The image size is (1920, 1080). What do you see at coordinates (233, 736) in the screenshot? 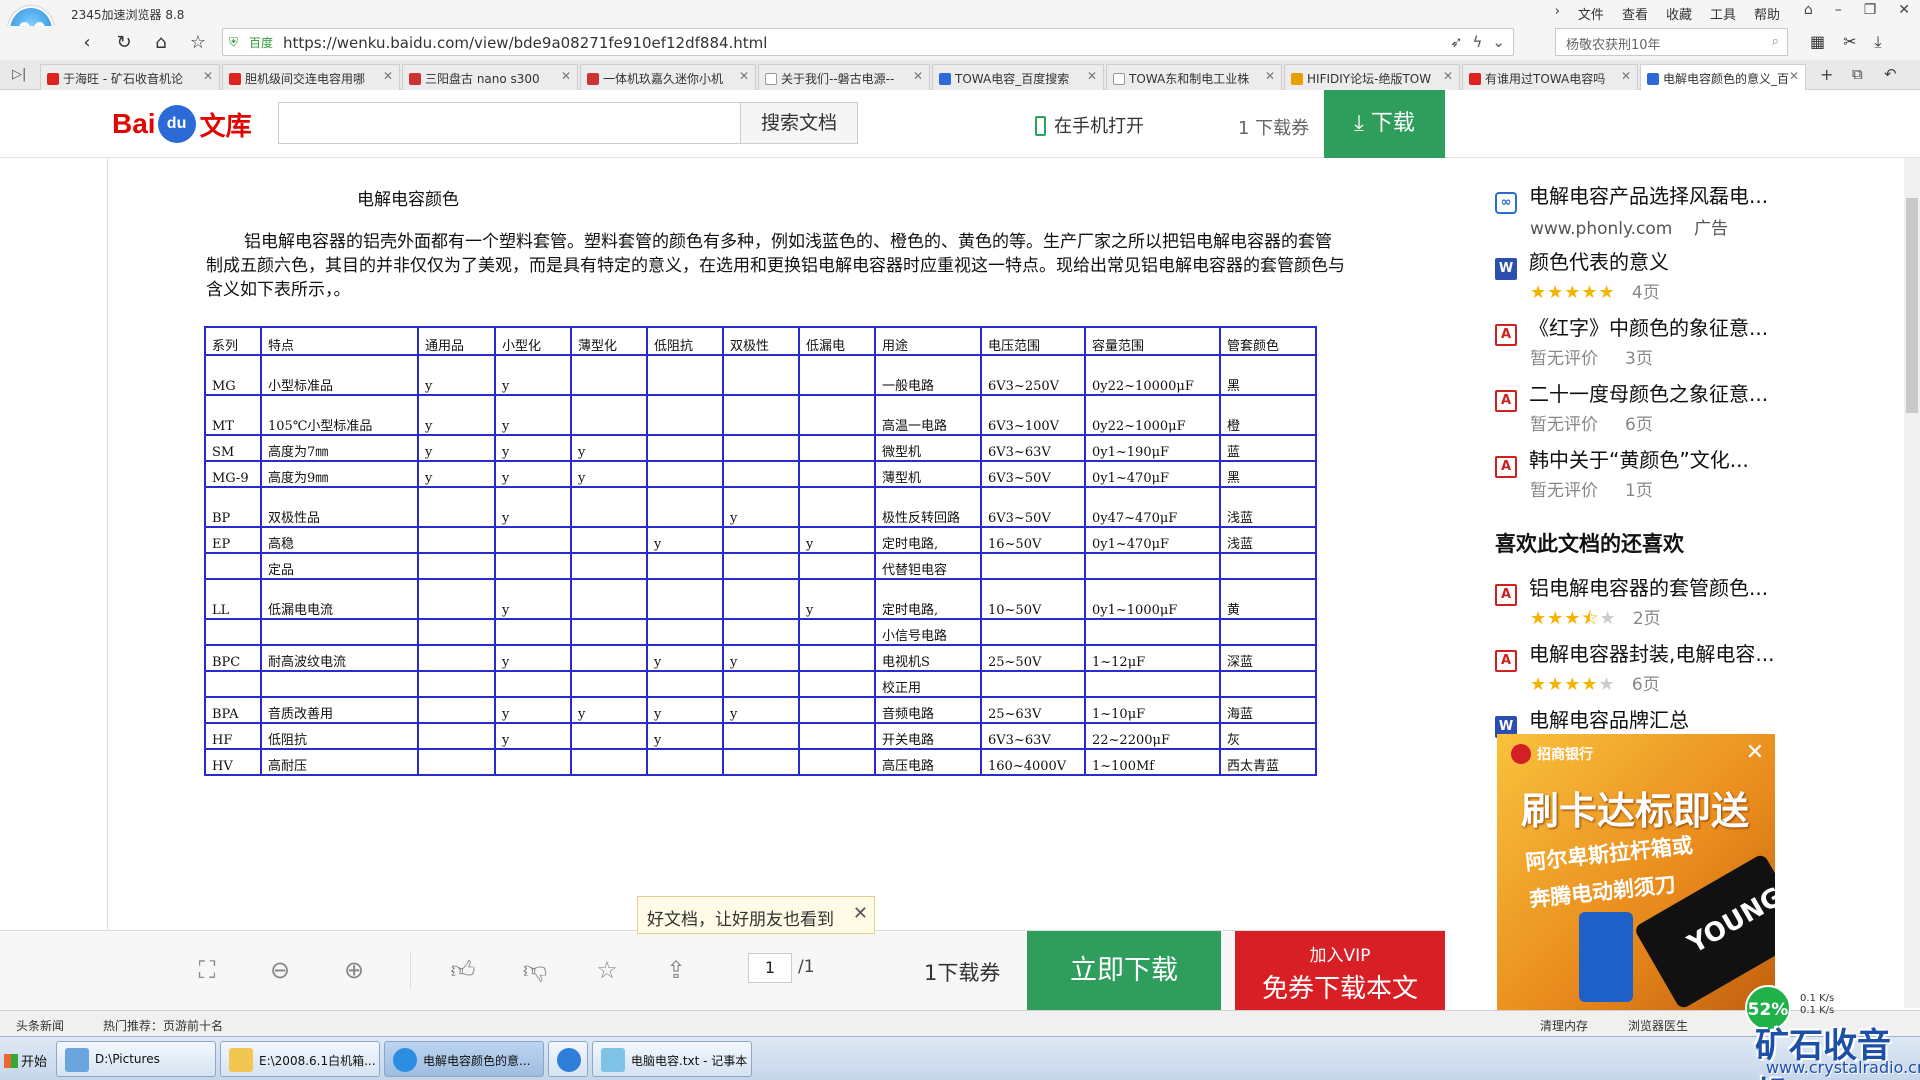
I see `table-cell: HF` at bounding box center [233, 736].